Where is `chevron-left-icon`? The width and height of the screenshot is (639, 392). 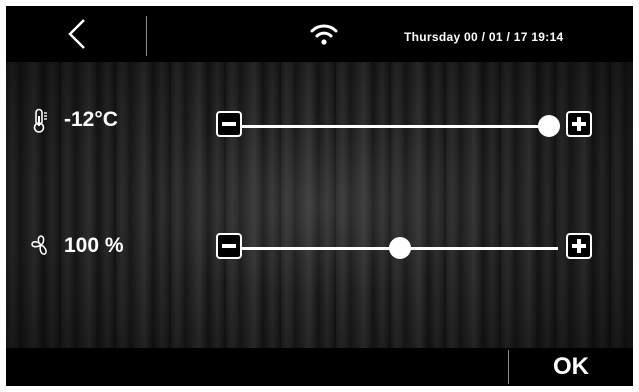
chevron-left-icon is located at coordinates (76, 34).